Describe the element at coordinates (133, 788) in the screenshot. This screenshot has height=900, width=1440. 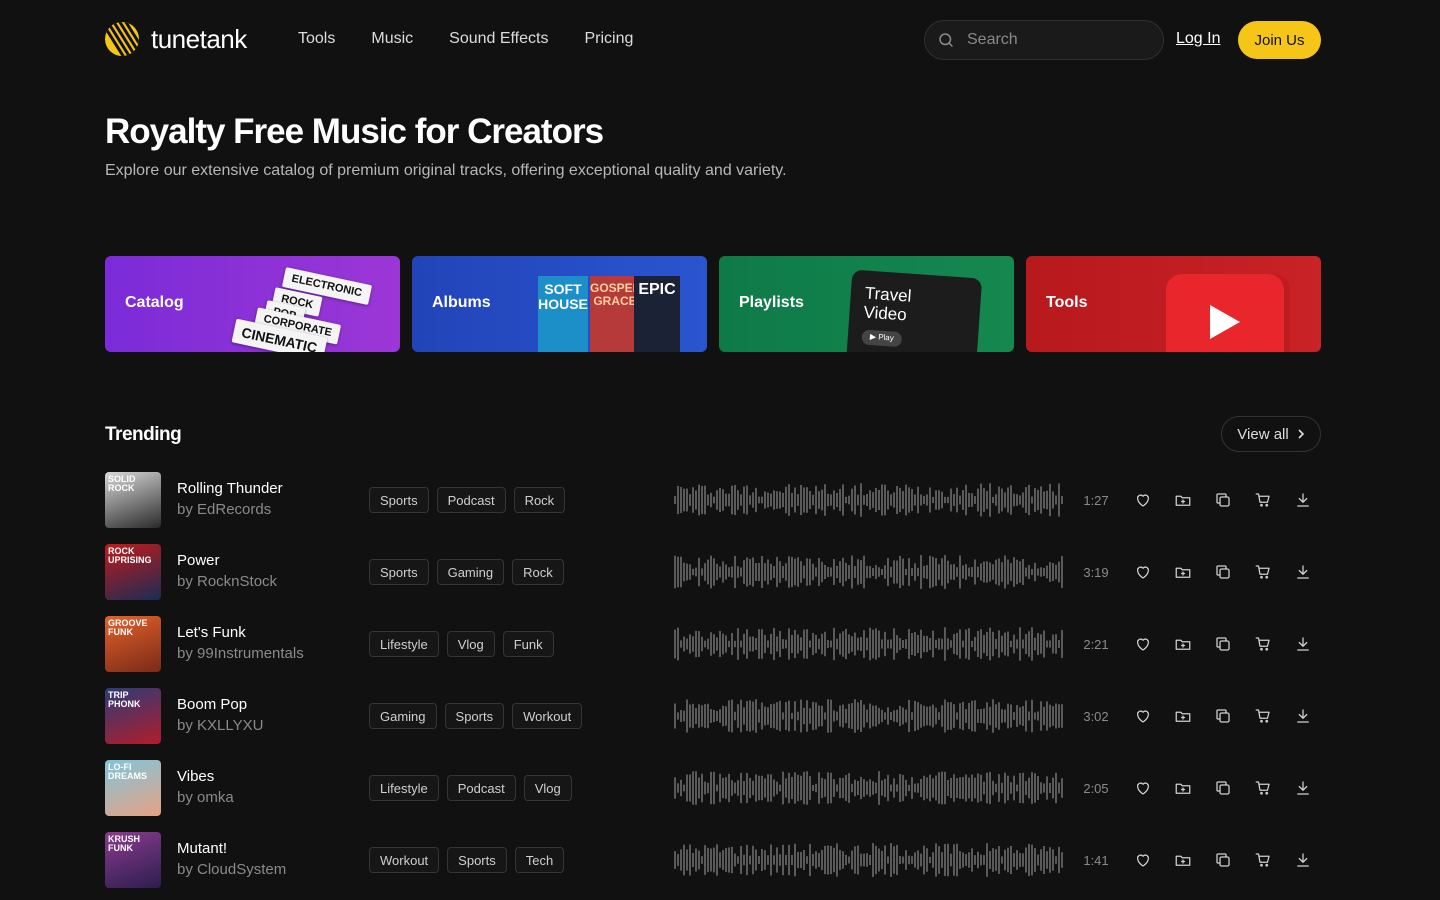
I see `track-cover: LO-FI DREAMS` at that location.